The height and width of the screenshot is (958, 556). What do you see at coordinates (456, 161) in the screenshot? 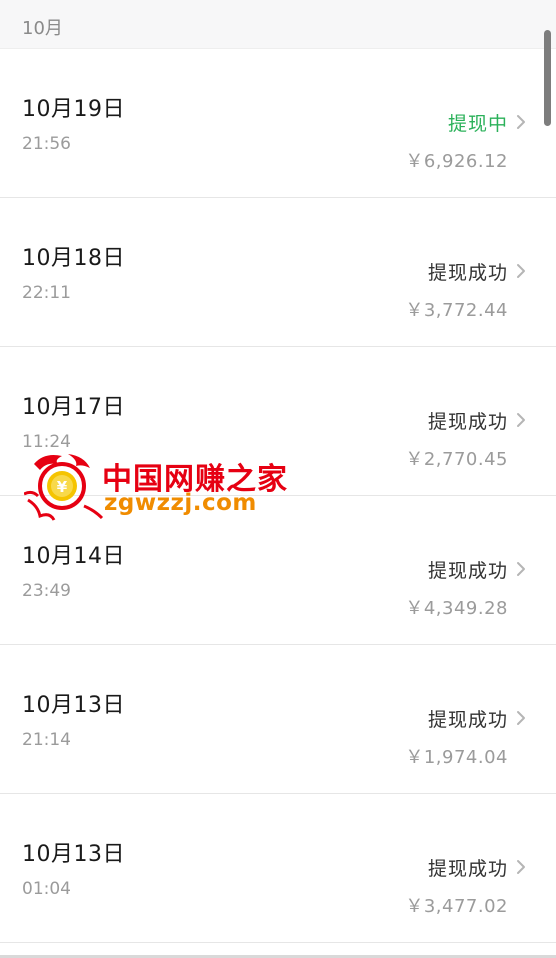
I see `record-amount: ￥6,926.12` at bounding box center [456, 161].